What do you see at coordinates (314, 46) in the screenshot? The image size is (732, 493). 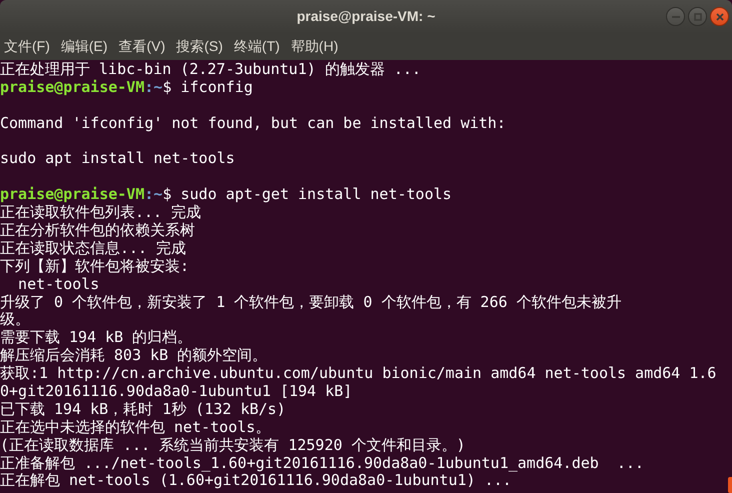 I see `menu-item: 帮助(H)` at bounding box center [314, 46].